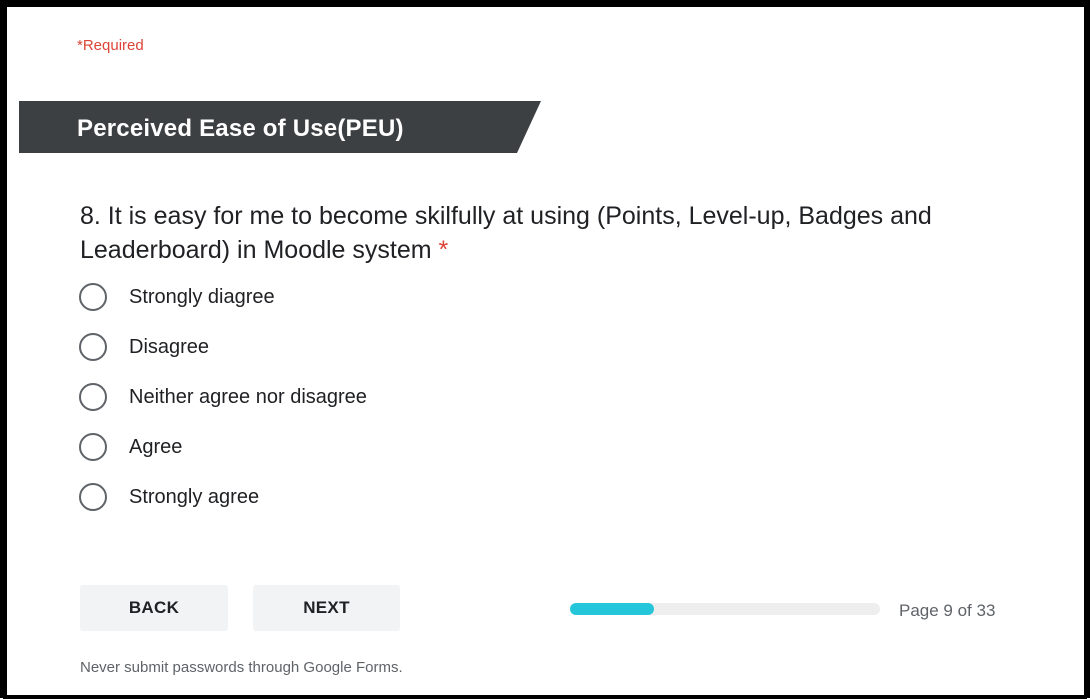  What do you see at coordinates (240, 128) in the screenshot?
I see `section-title: Perceived Ease of Use(PEU)` at bounding box center [240, 128].